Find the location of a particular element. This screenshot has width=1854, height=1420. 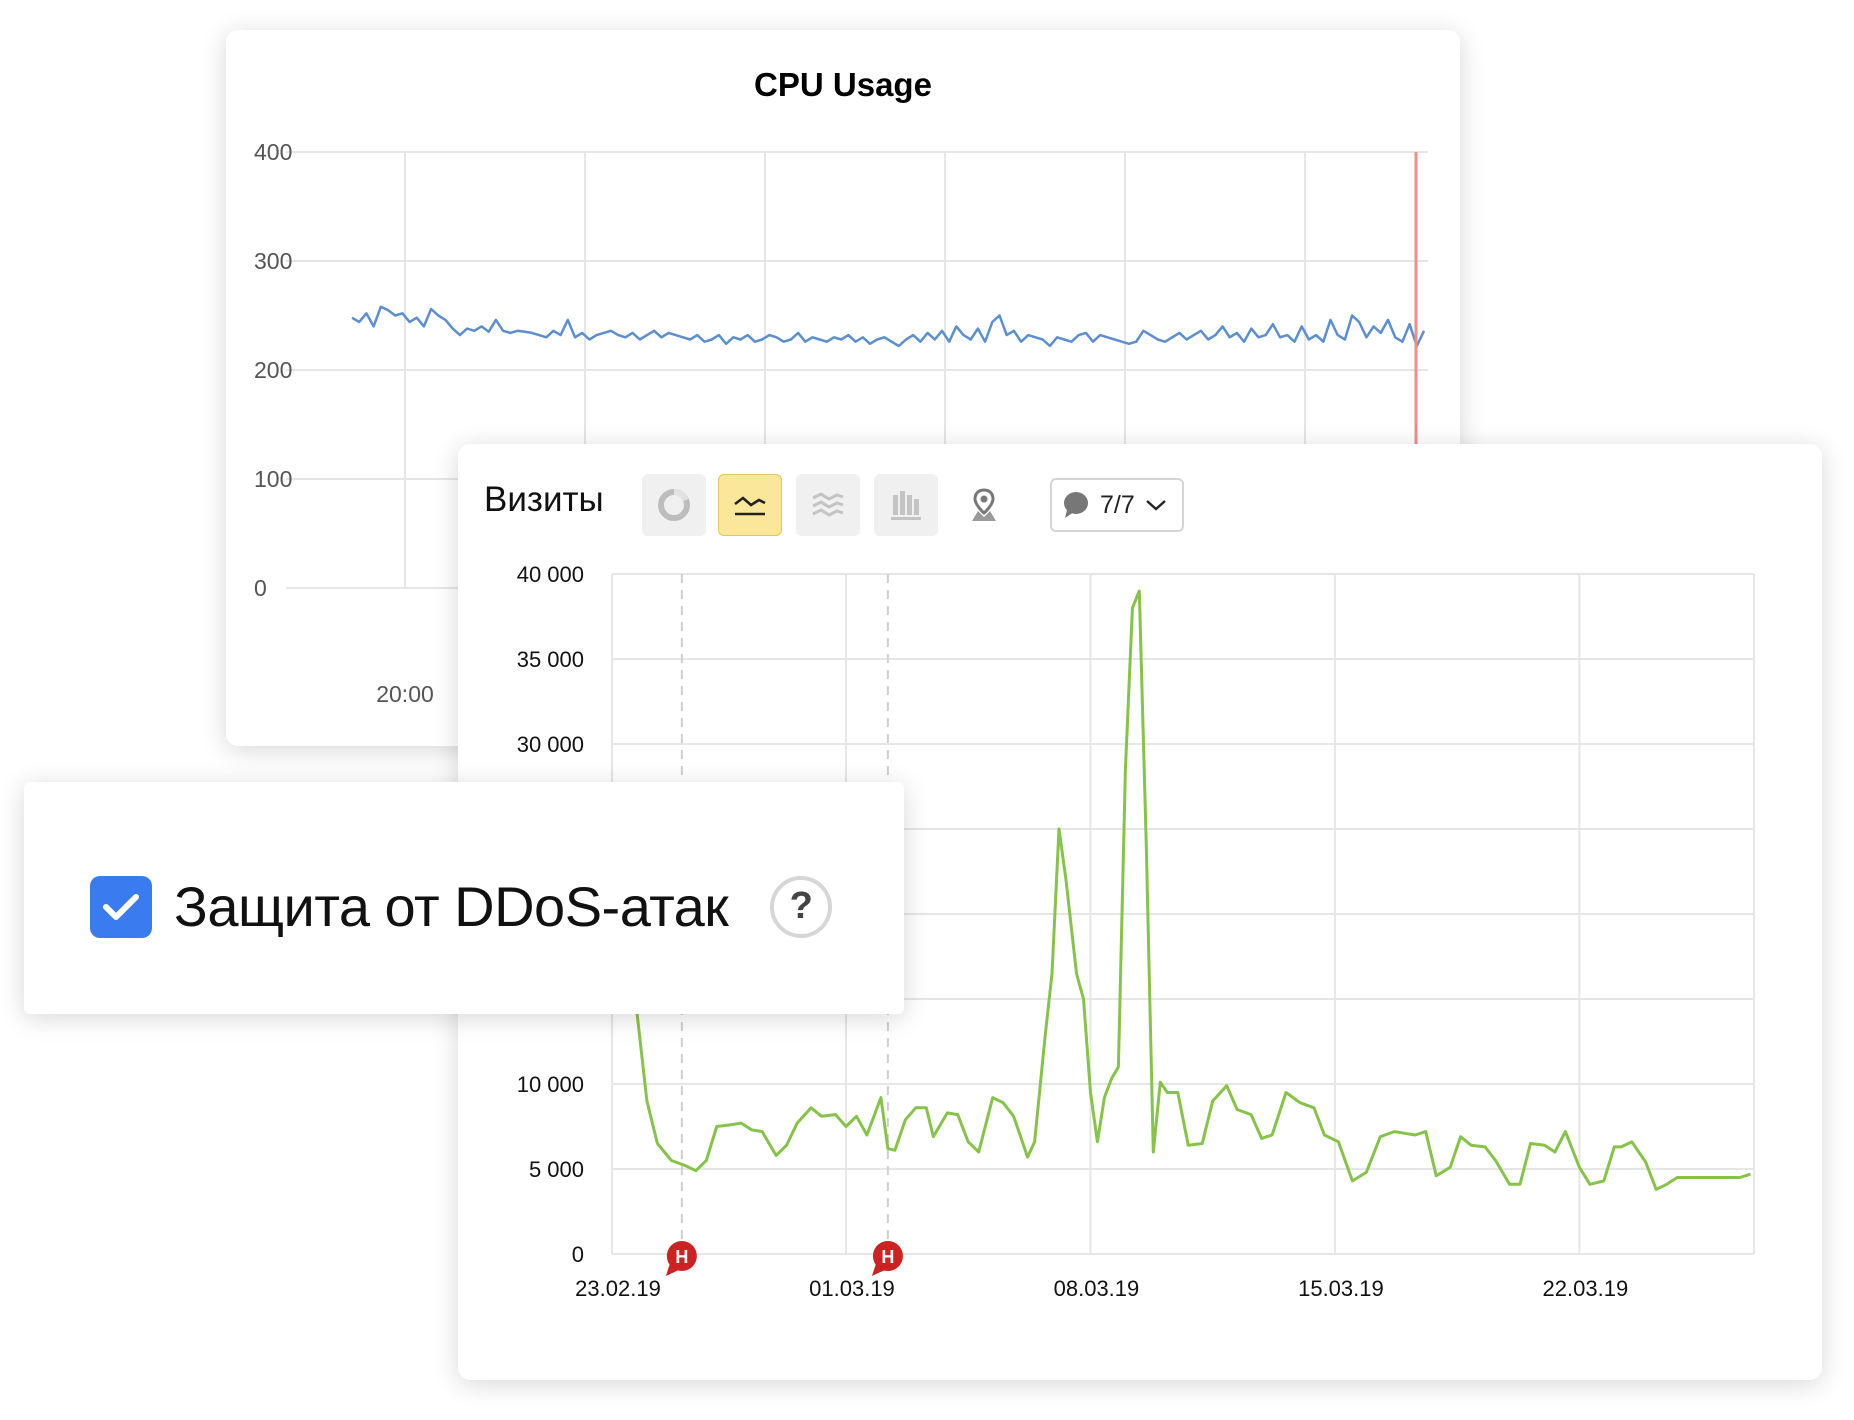

cpu-series-line is located at coordinates (888, 326).